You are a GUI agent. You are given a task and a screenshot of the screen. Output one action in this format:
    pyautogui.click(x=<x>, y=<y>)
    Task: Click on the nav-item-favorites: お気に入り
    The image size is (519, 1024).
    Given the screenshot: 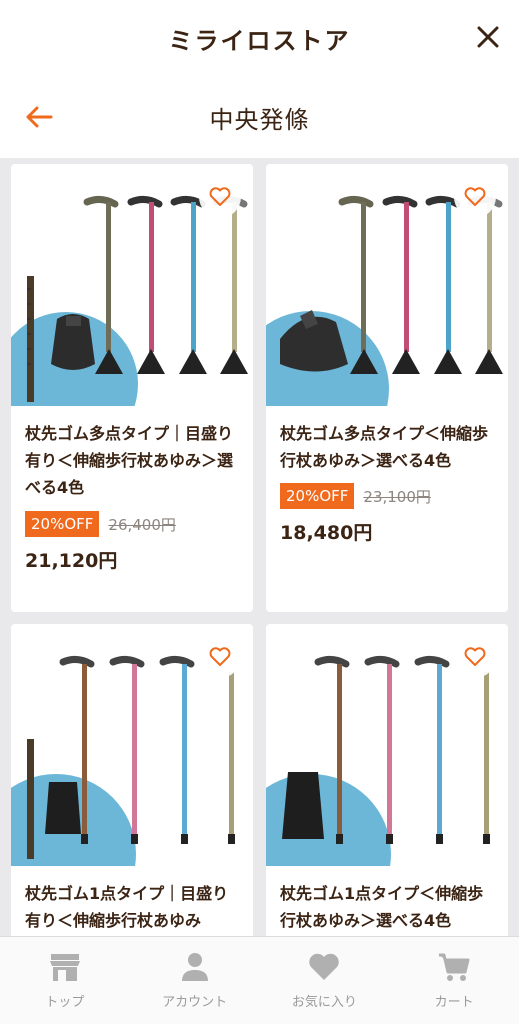 What is the action you would take?
    pyautogui.click(x=325, y=980)
    